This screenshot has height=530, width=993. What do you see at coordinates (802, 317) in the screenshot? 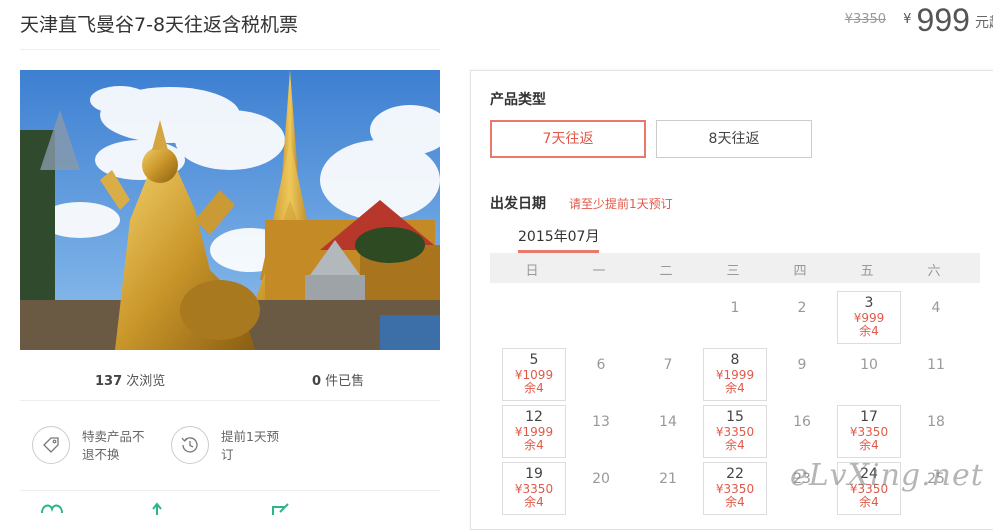
I see `calendar-day: 2` at bounding box center [802, 317].